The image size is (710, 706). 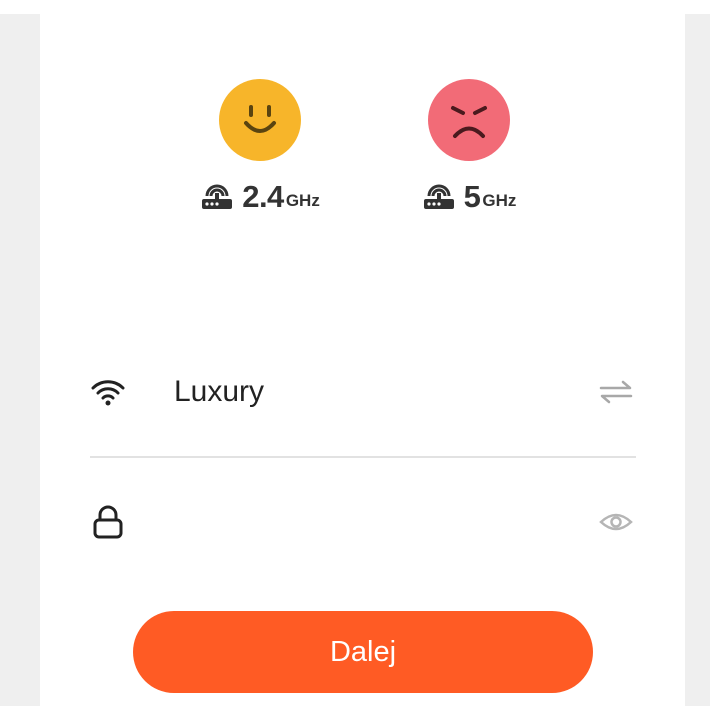 I want to click on password-field, so click(x=363, y=522).